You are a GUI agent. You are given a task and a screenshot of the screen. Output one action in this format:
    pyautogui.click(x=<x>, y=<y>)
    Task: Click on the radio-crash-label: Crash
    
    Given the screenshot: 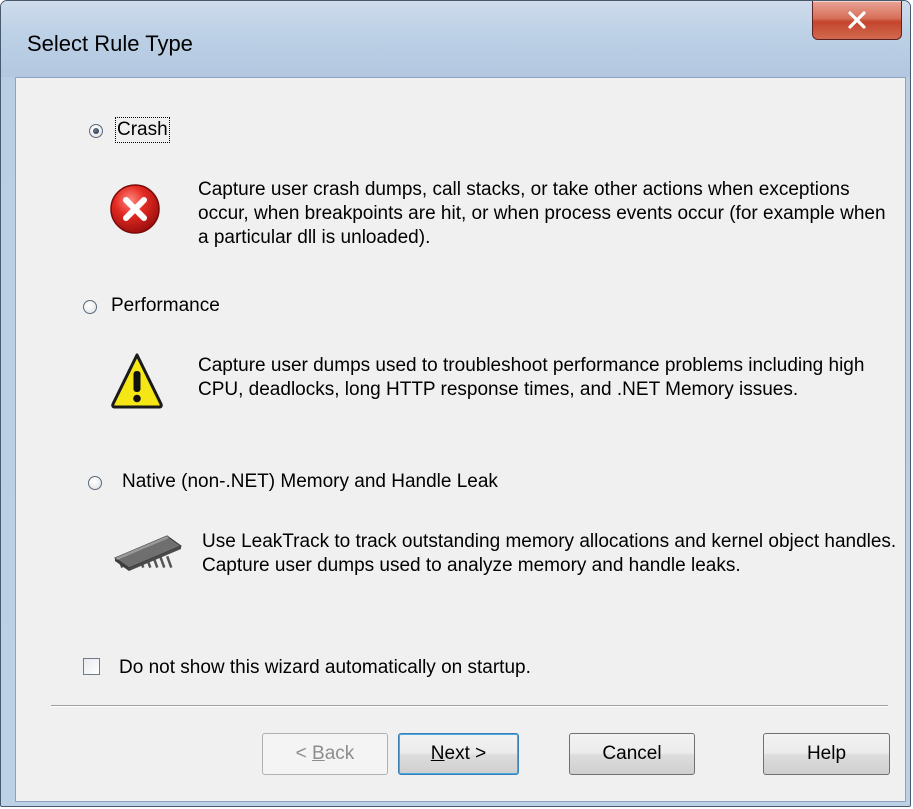 What is the action you would take?
    pyautogui.click(x=142, y=130)
    